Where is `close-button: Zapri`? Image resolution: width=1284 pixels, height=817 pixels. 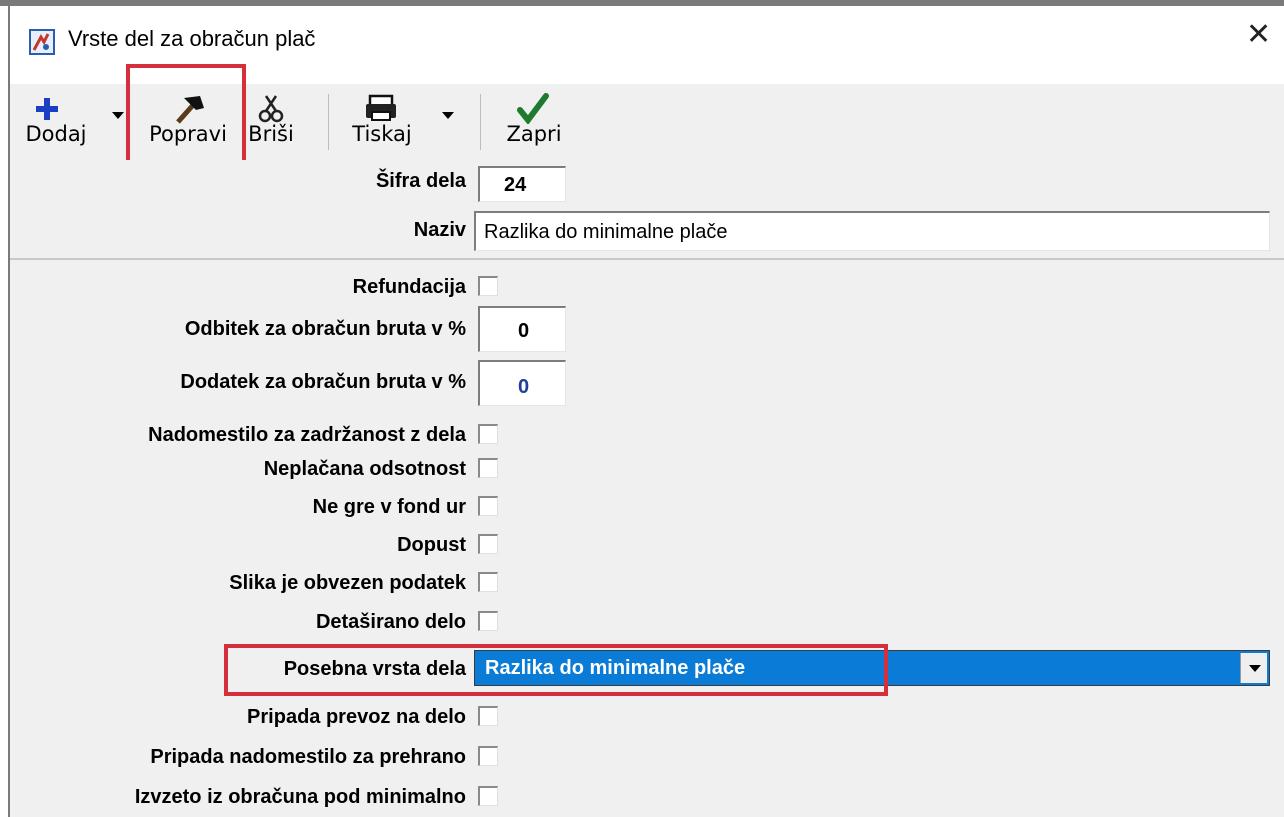 close-button: Zapri is located at coordinates (534, 122).